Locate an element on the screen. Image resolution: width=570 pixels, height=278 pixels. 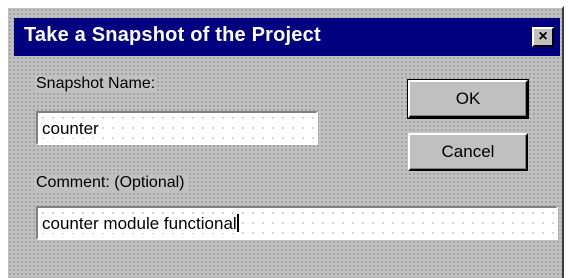
cancel-button: Cancel is located at coordinates (468, 152).